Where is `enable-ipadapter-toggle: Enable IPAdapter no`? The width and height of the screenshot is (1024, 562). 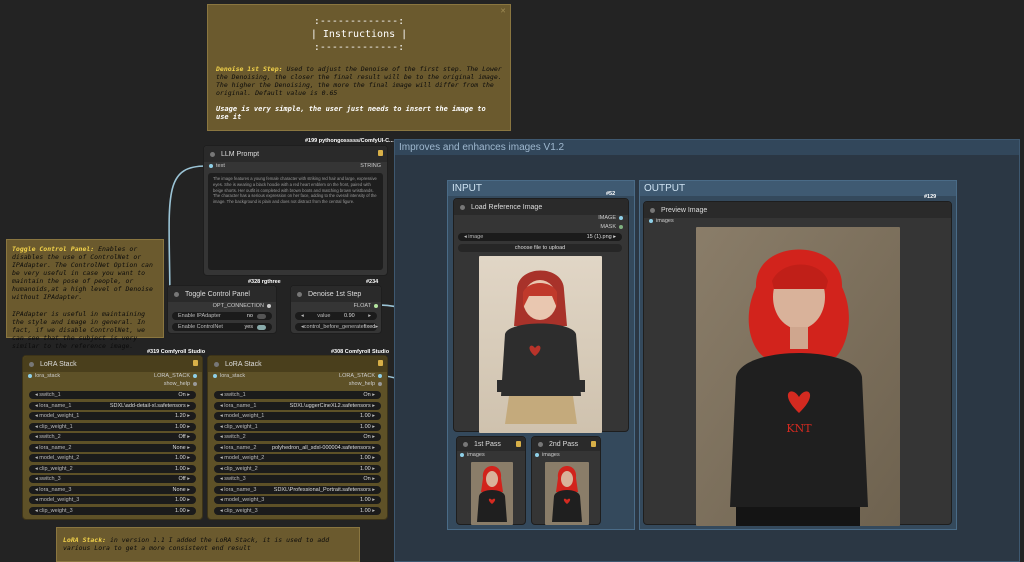
enable-ipadapter-toggle: Enable IPAdapter no is located at coordinates (222, 316).